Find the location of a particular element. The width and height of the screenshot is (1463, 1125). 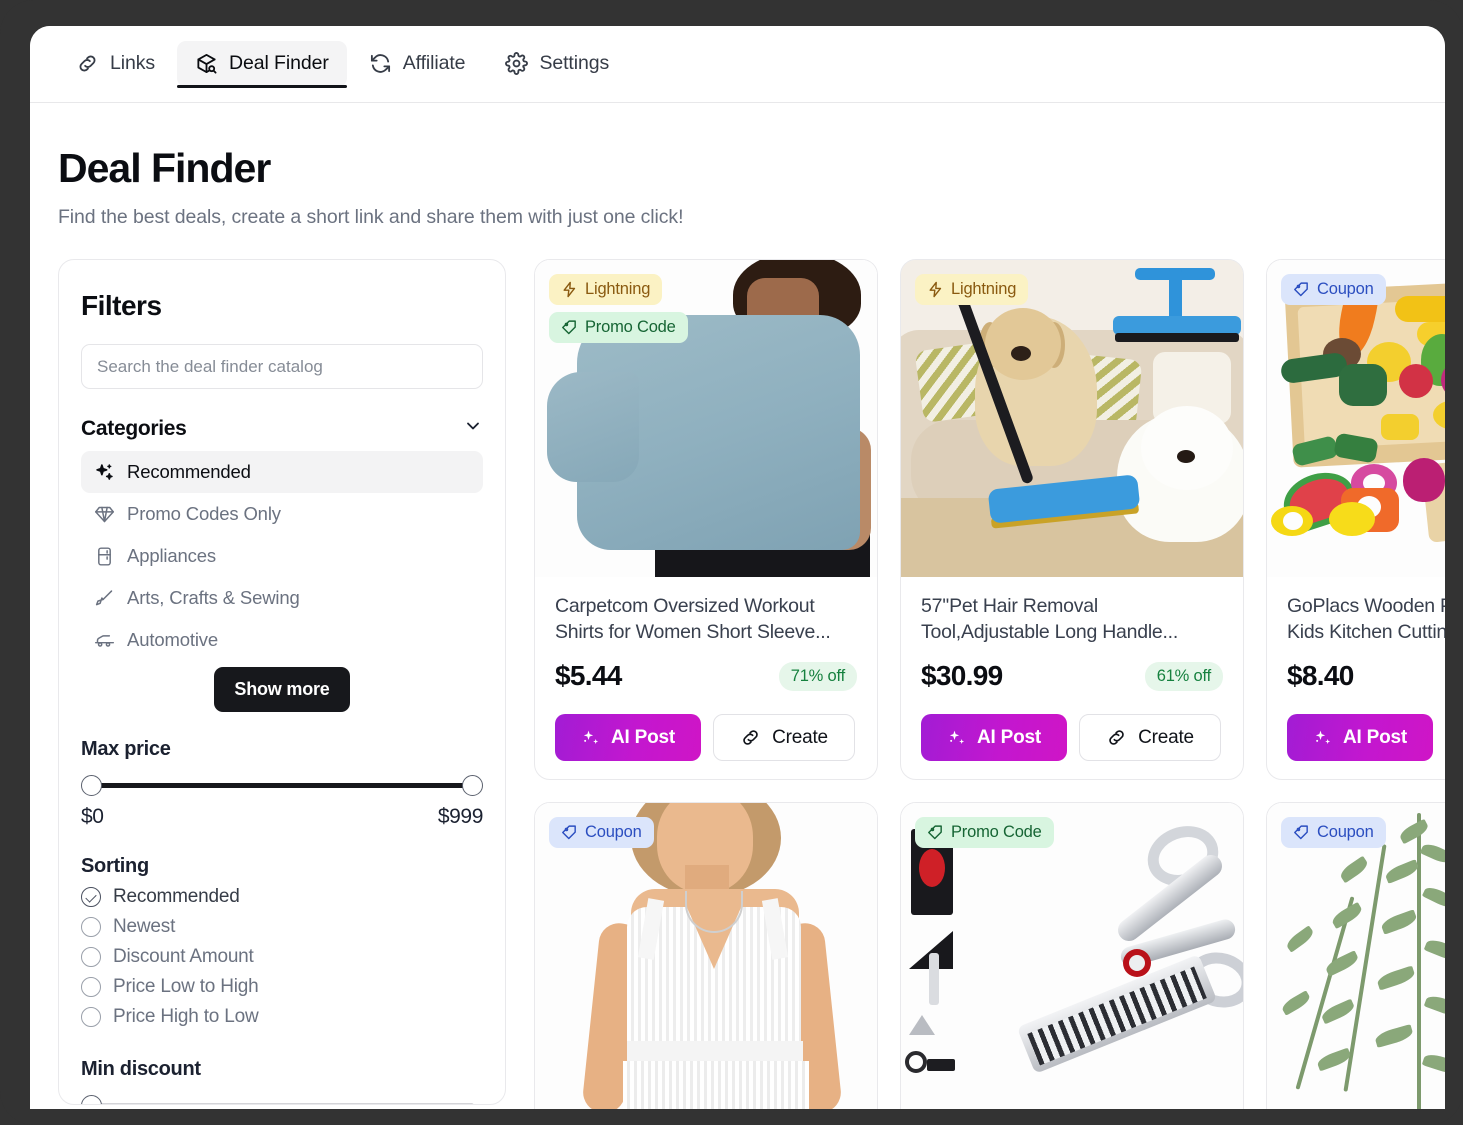

deal-card: Promo Code is located at coordinates (1072, 955).